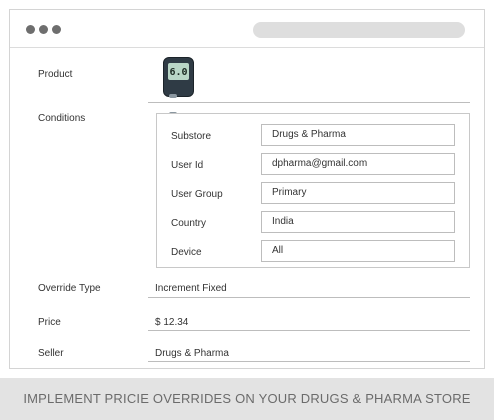  I want to click on user-group-field: Primary, so click(358, 193).